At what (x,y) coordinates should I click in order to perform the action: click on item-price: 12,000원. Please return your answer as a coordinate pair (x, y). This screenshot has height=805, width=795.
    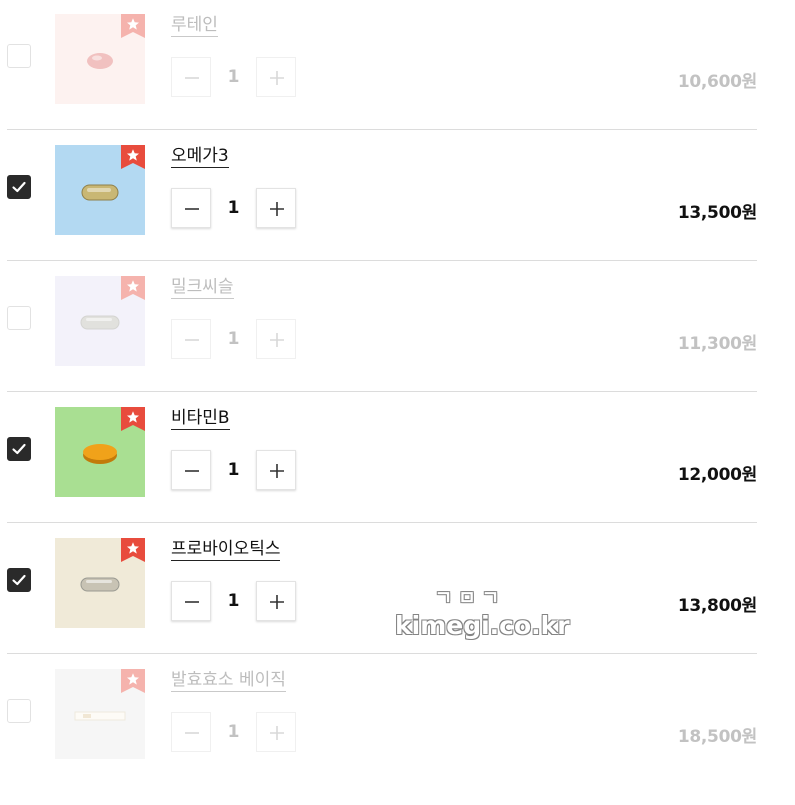
    Looking at the image, I should click on (717, 475).